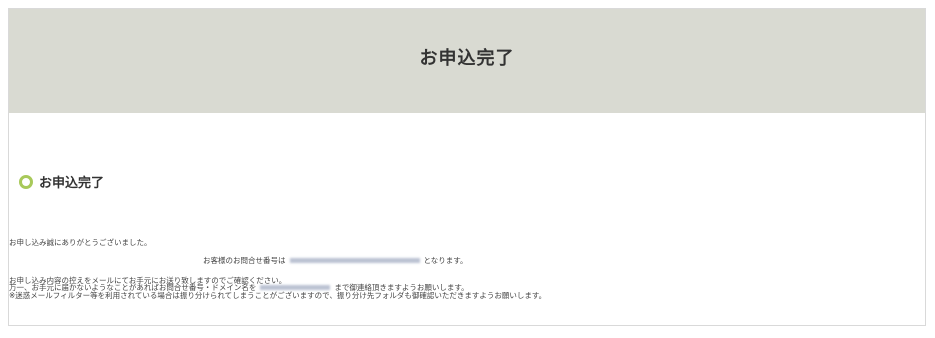 The image size is (935, 338). I want to click on reference-prefix: お客様のお問合せ番号は, so click(244, 260).